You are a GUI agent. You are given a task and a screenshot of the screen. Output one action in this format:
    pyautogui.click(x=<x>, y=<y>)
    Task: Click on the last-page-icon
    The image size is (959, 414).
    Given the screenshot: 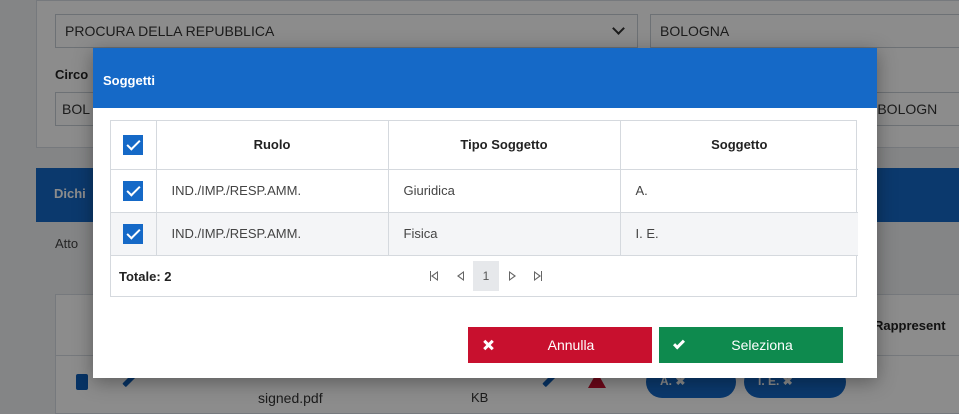 What is the action you would take?
    pyautogui.click(x=538, y=275)
    